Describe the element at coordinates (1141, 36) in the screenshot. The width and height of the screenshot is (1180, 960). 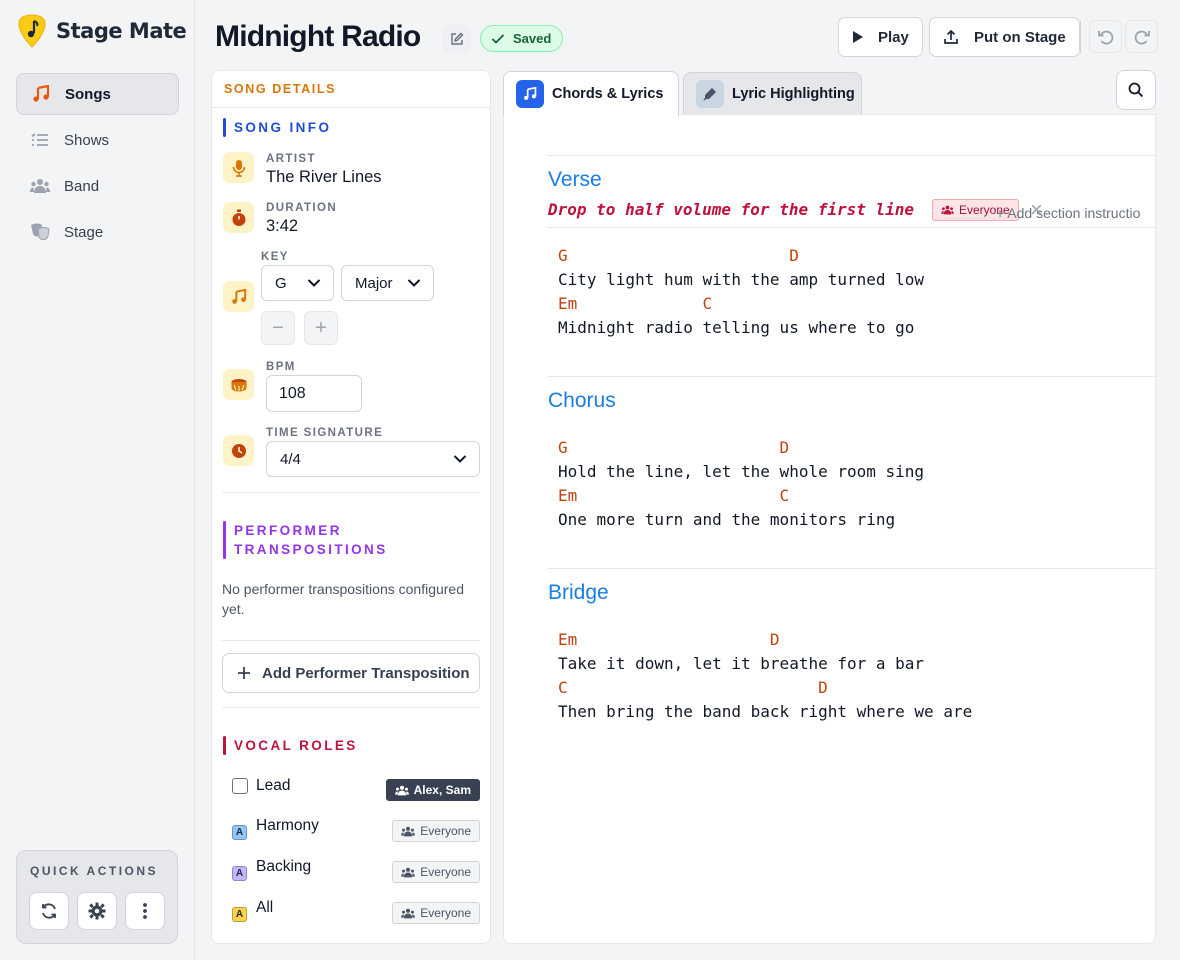
I see `redo-button` at that location.